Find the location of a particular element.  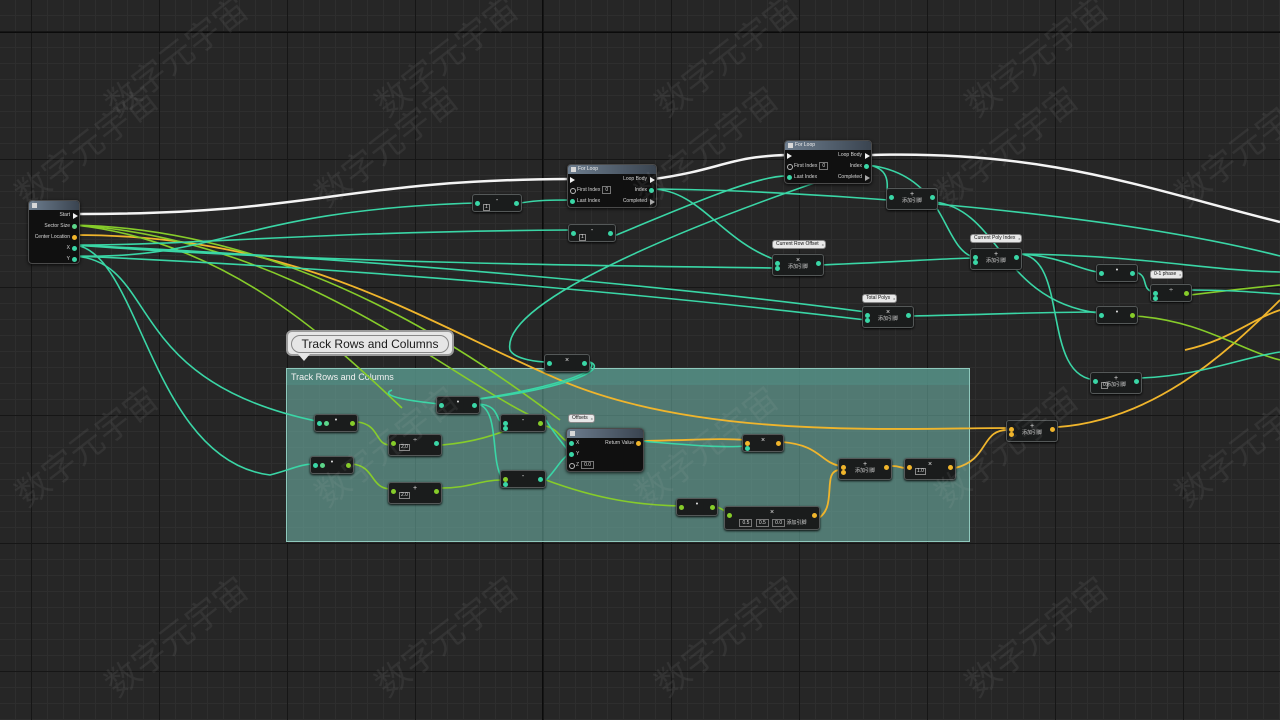

literal-value: 1.0 is located at coordinates (920, 471).